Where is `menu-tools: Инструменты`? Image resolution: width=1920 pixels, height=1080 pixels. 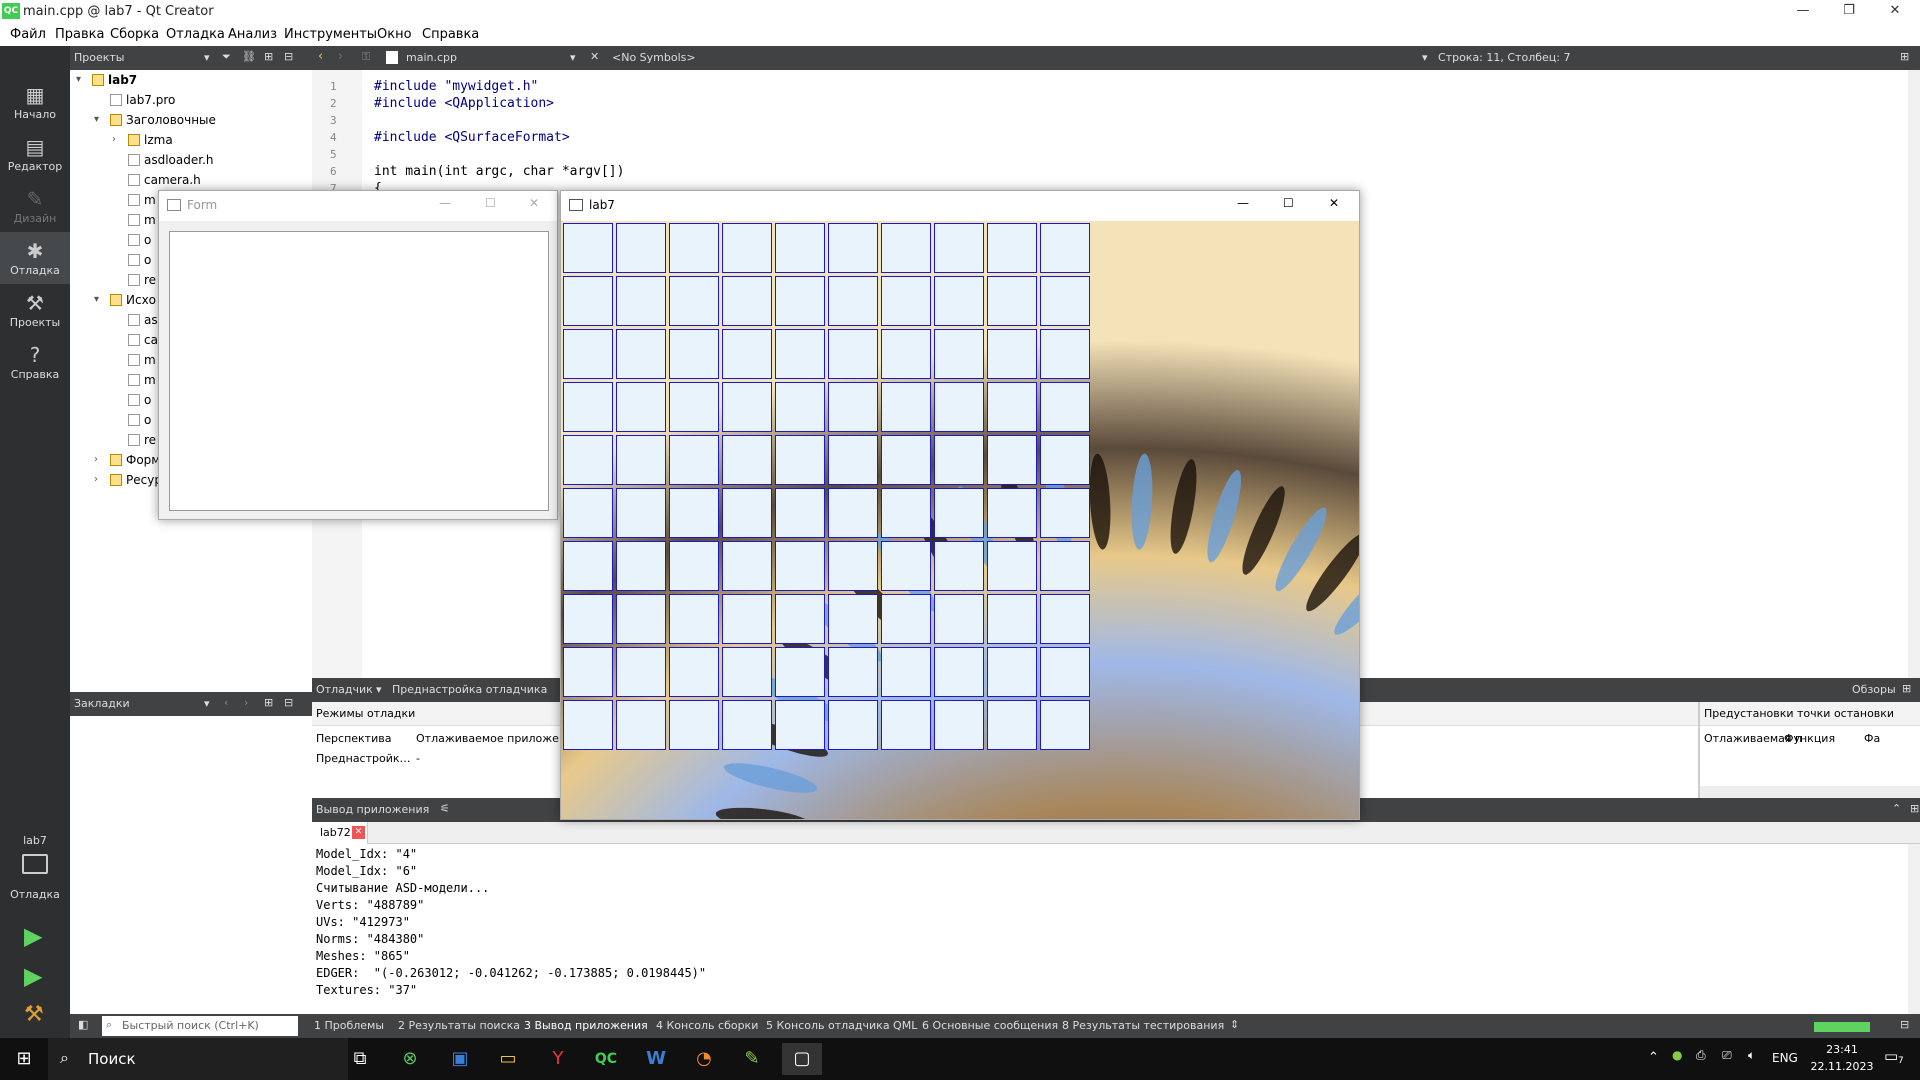
menu-tools: Инструменты is located at coordinates (330, 34).